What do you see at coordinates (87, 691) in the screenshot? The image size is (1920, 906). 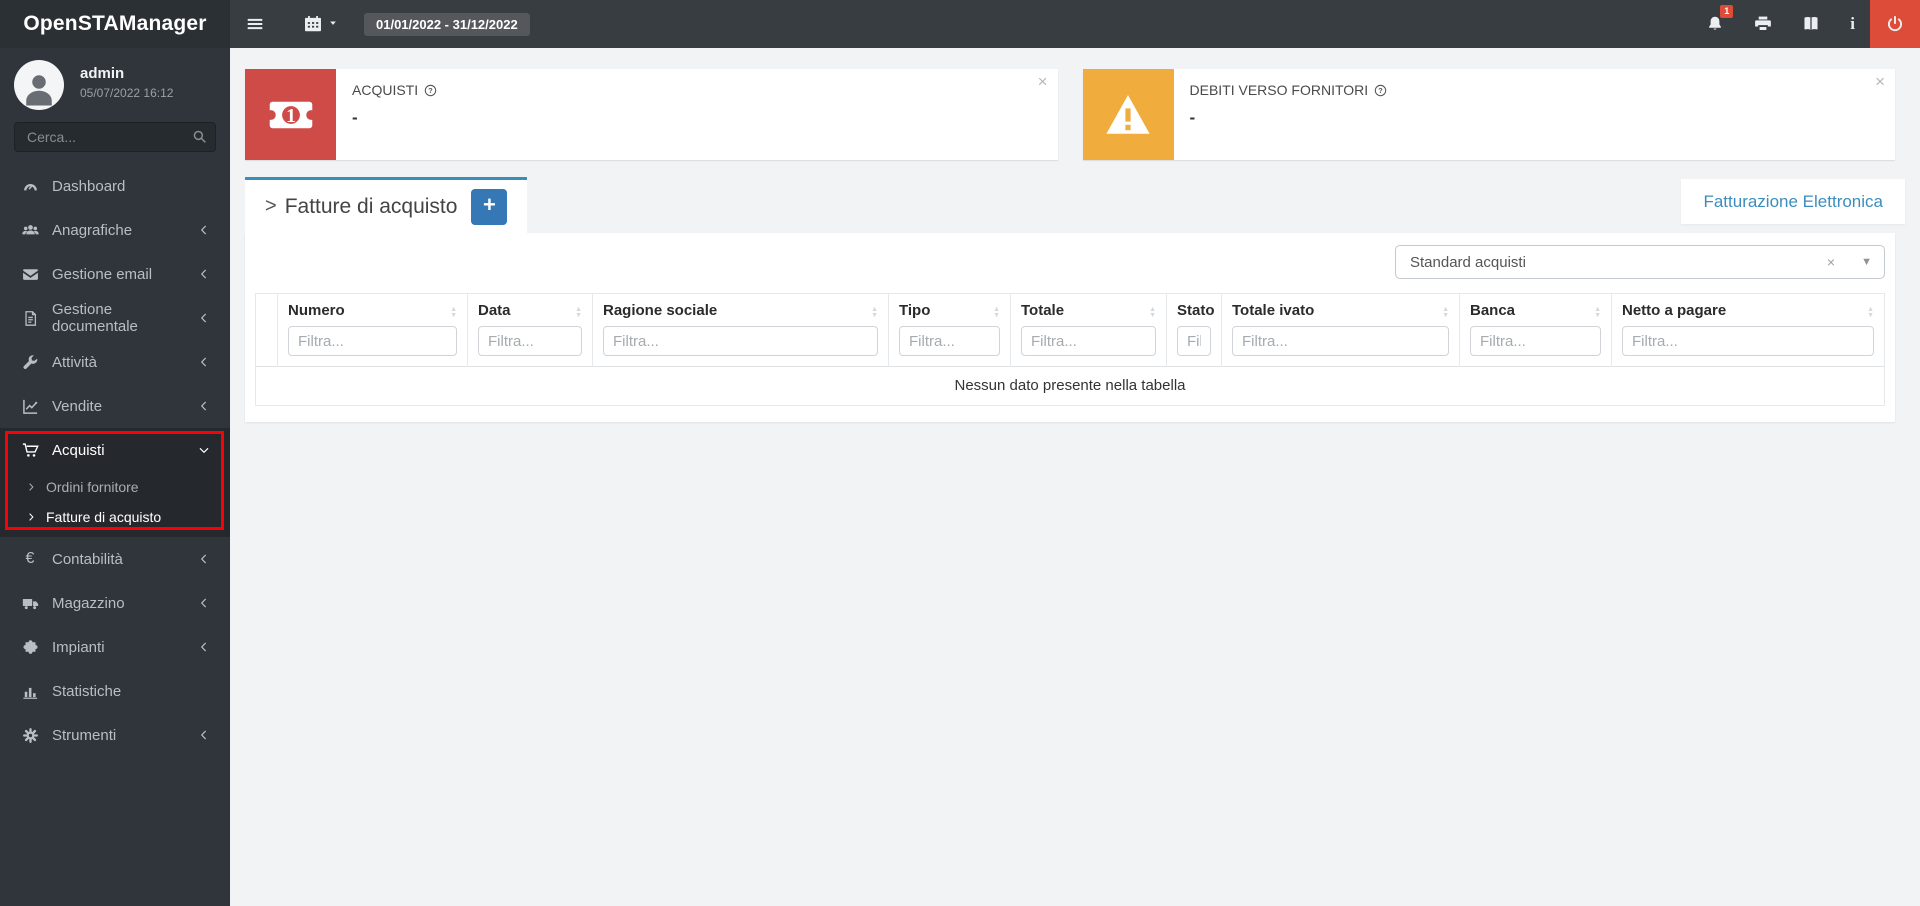 I see `sidebar-item-label: Statistiche` at bounding box center [87, 691].